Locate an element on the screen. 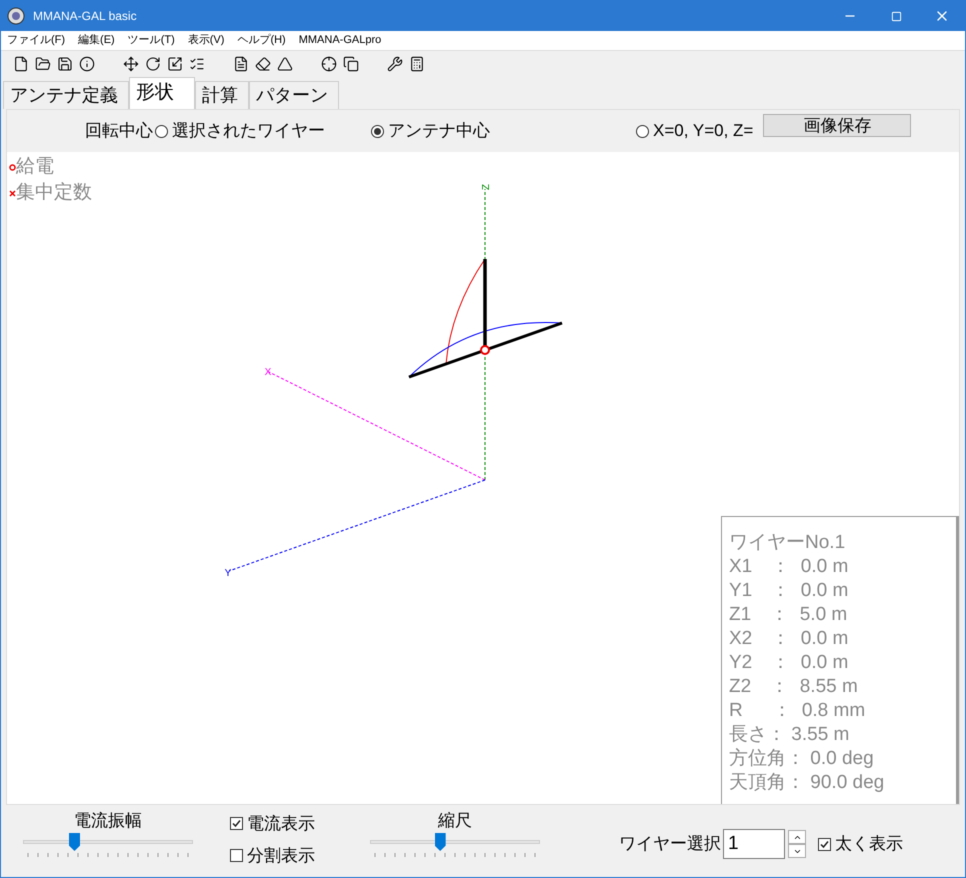 Image resolution: width=966 pixels, height=878 pixels. wire-info-line: Z1 ： 5.0 m is located at coordinates (788, 615).